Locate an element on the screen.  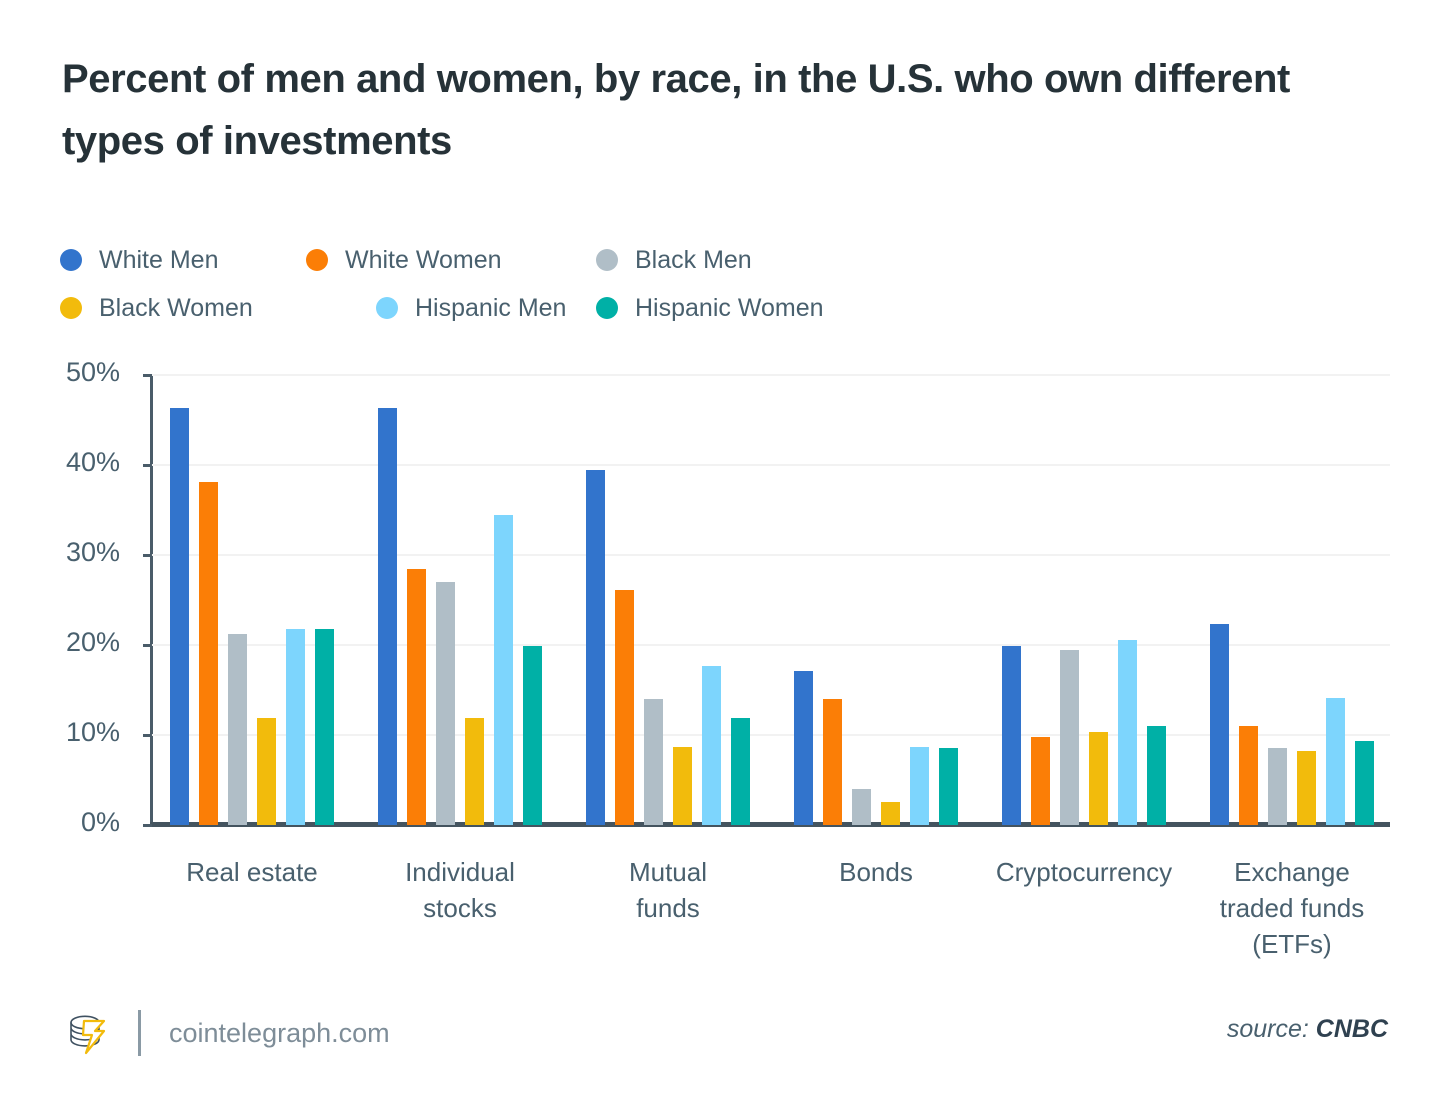
x-axis-category-label-line: funds is located at coordinates (668, 907).